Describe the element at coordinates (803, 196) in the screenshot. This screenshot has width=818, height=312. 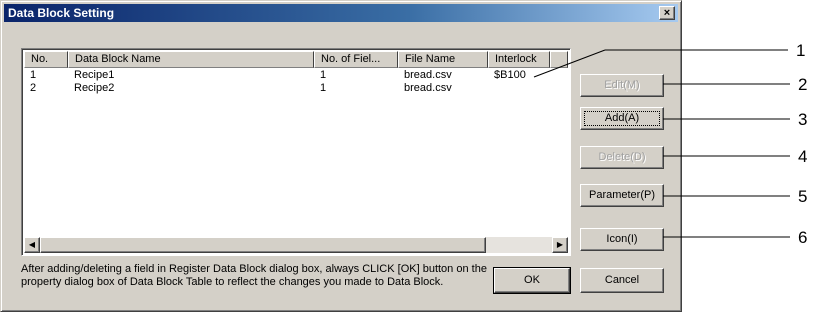
I see `callout-number-5: 5` at that location.